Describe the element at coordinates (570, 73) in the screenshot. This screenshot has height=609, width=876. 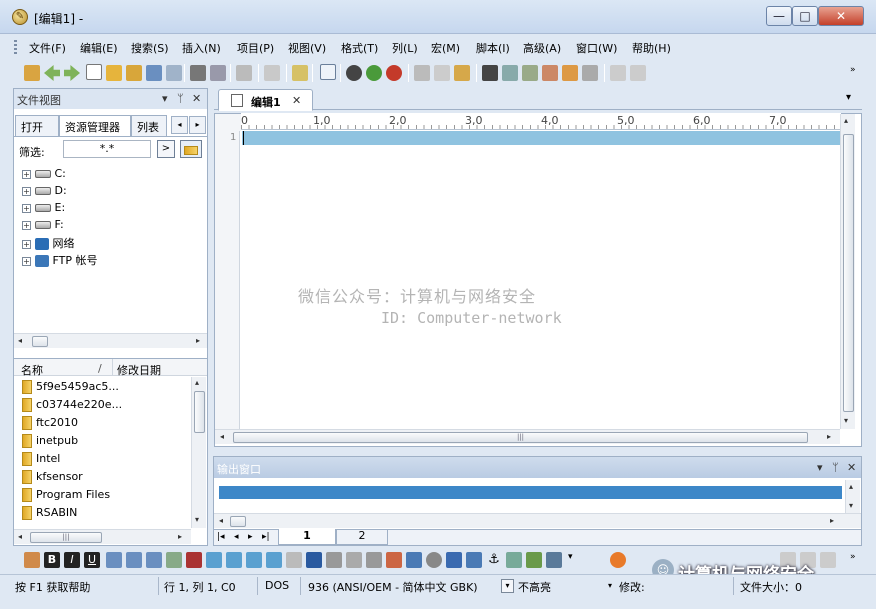
I see `replace-in-files-icon` at that location.